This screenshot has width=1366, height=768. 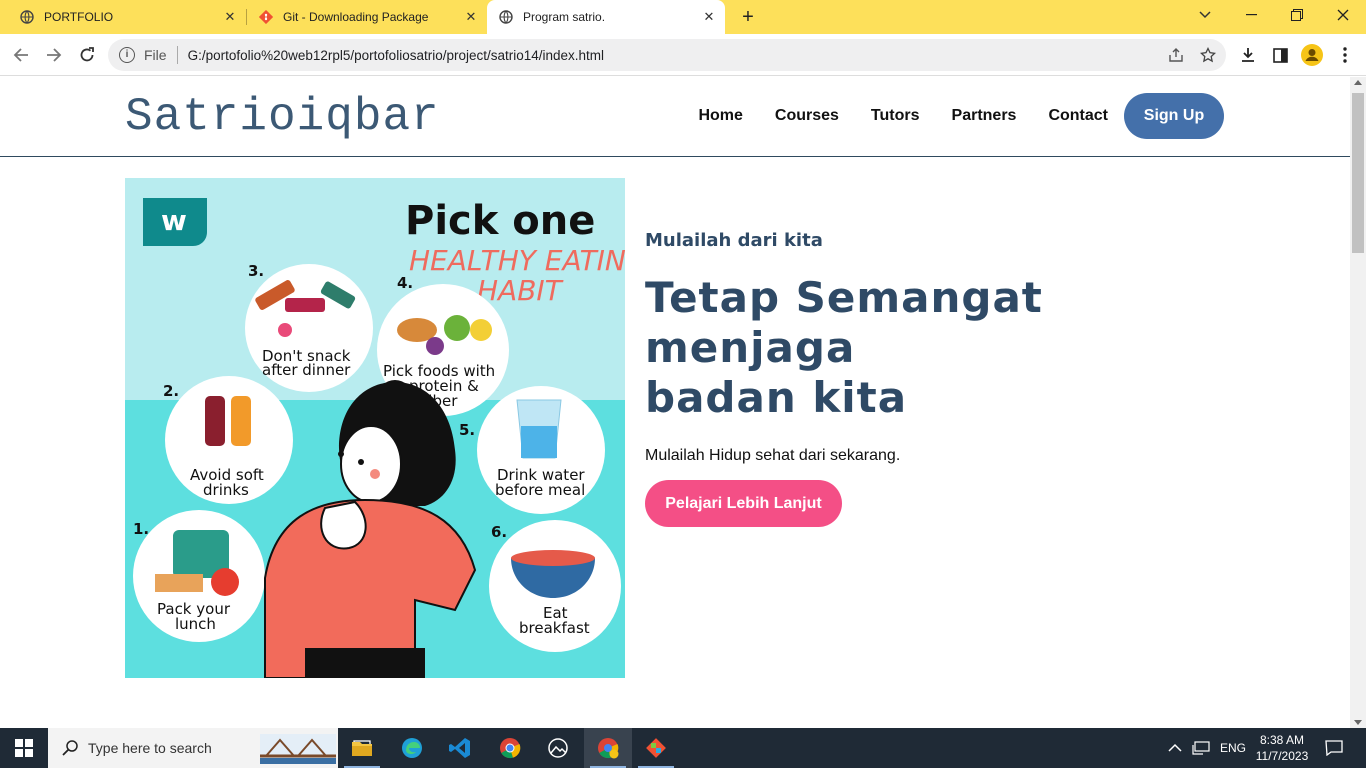 I want to click on svg-text: drinks, so click(x=226, y=490).